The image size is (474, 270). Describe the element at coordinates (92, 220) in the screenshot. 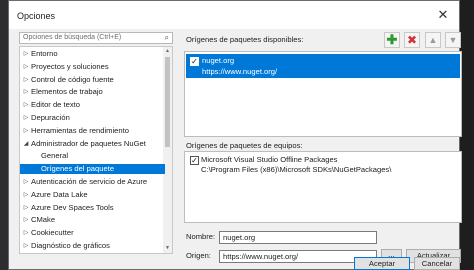

I see `tree-item: ▷ CMake` at that location.